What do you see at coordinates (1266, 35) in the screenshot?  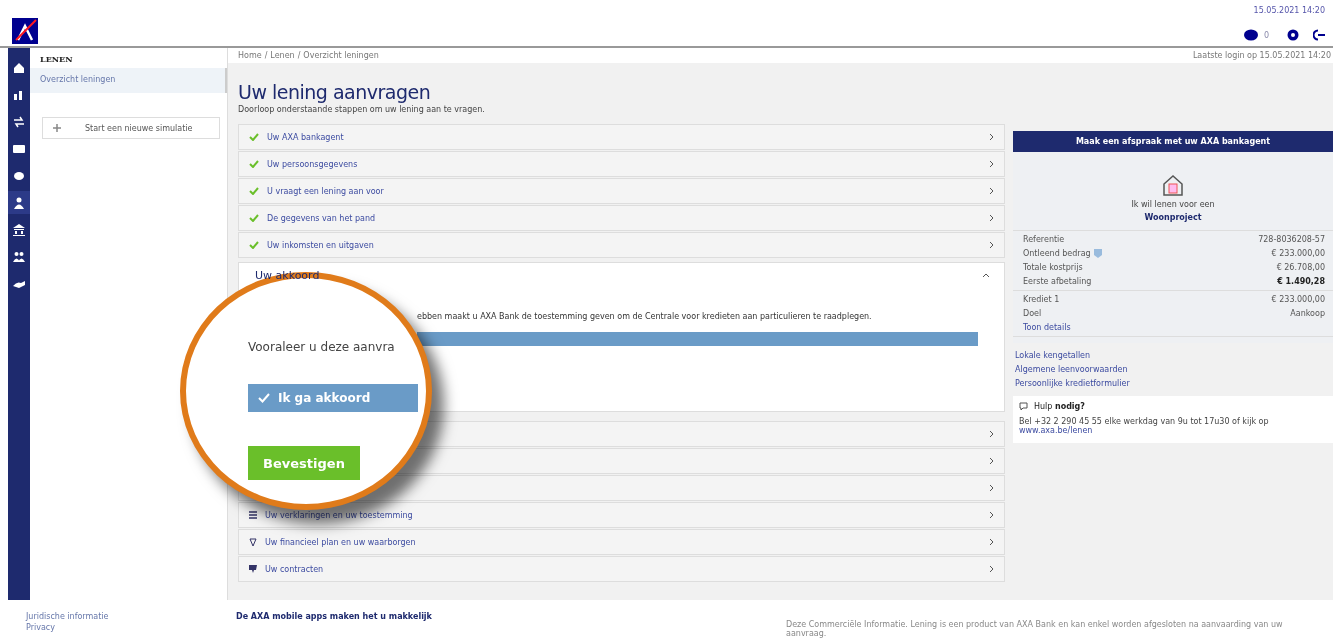 I see `message-count: 0` at bounding box center [1266, 35].